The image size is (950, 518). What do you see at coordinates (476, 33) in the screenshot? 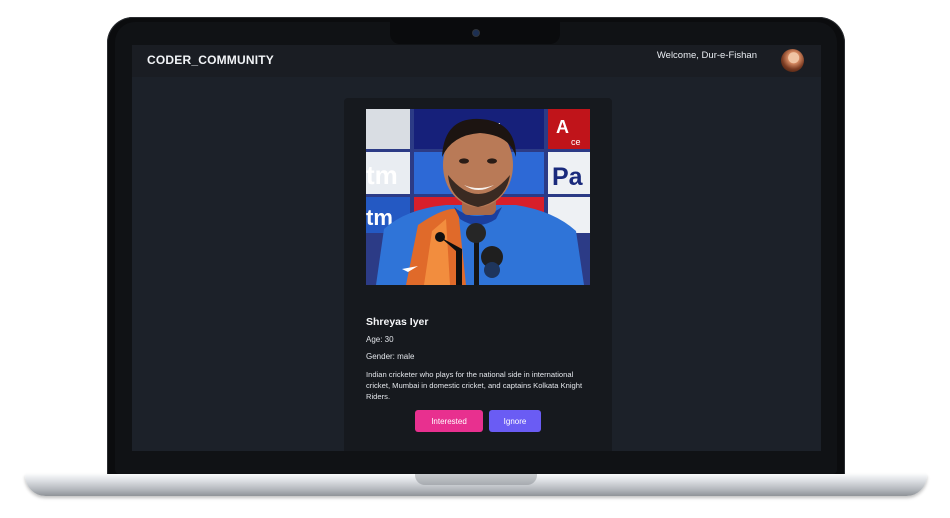
I see `webcam-icon` at bounding box center [476, 33].